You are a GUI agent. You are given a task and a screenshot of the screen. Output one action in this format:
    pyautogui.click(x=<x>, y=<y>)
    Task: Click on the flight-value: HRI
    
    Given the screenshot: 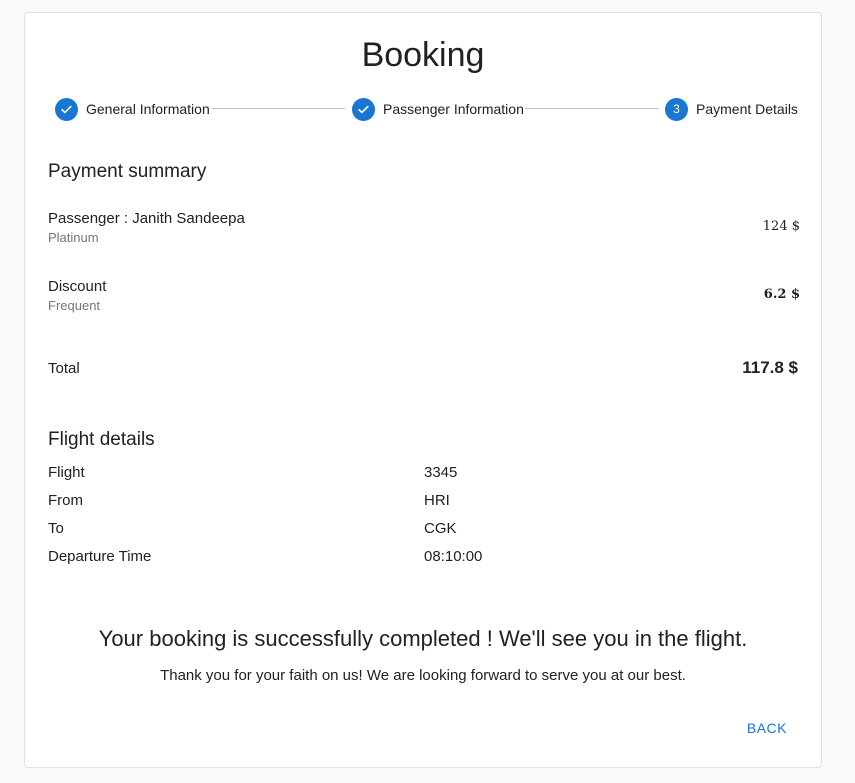 What is the action you would take?
    pyautogui.click(x=437, y=500)
    